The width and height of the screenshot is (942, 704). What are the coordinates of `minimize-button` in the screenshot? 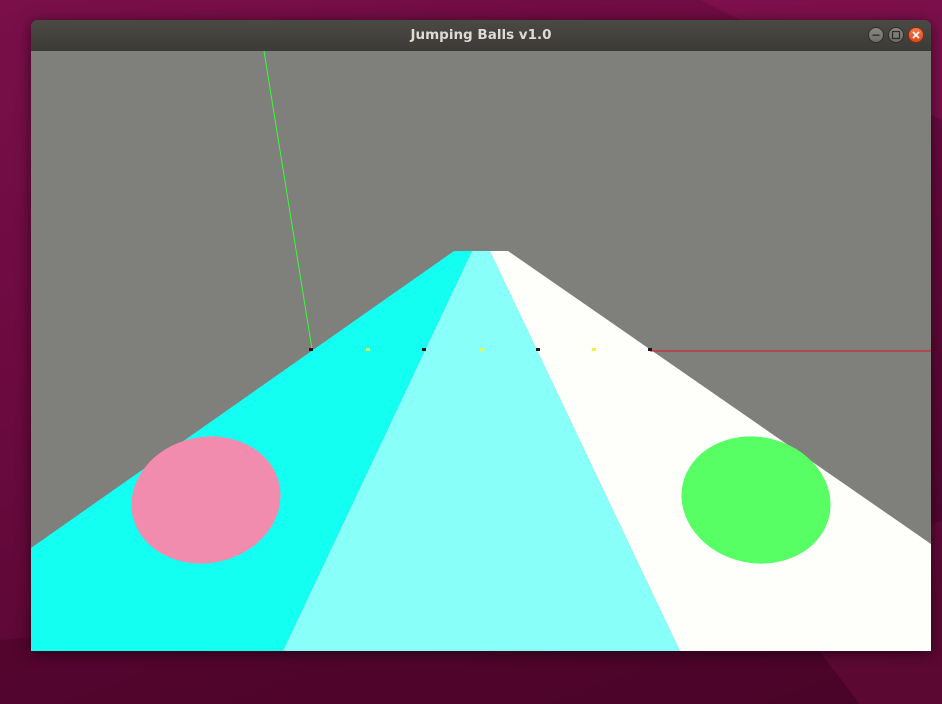 It's located at (876, 35).